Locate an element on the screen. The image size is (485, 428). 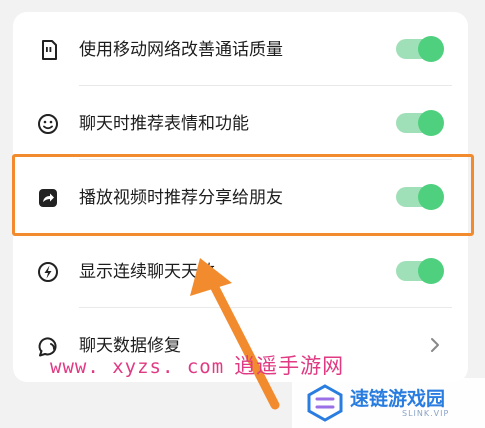
sim-card-icon is located at coordinates (49, 50).